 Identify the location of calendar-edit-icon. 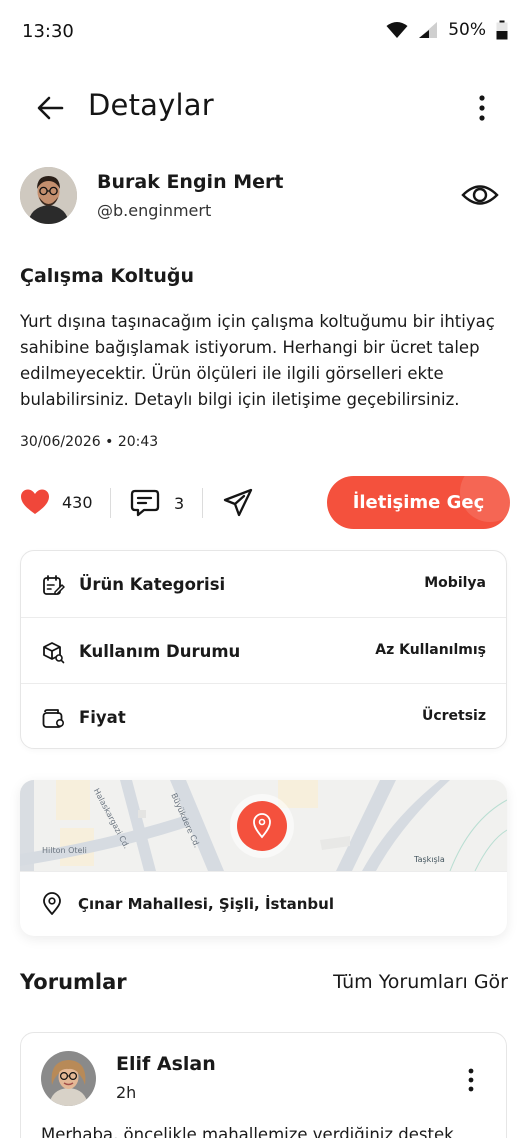
(54, 585).